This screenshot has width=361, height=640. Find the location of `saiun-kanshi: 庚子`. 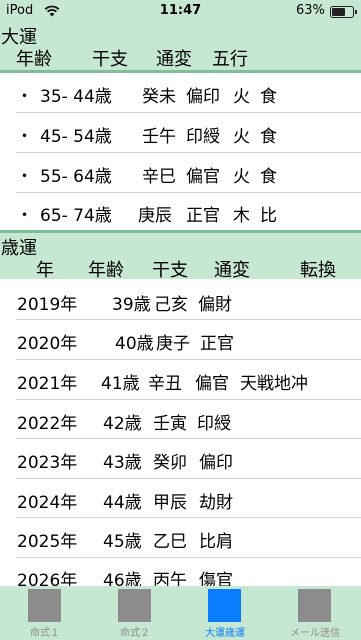

saiun-kanshi: 庚子 is located at coordinates (173, 344).